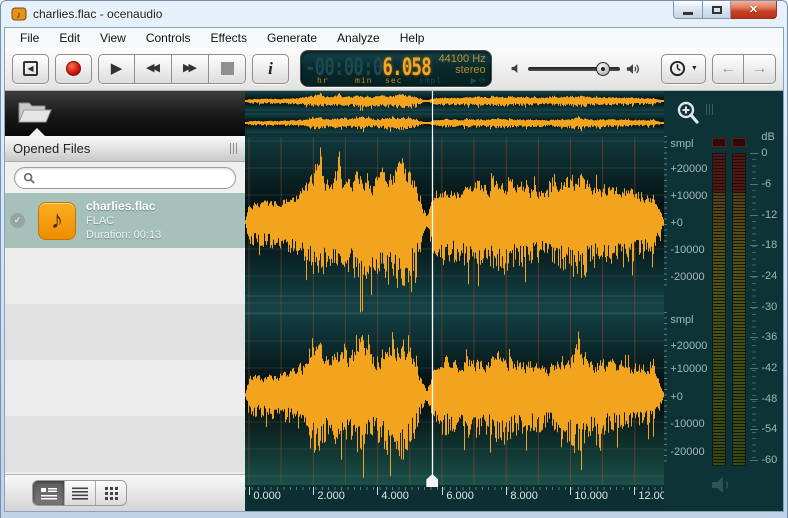 The width and height of the screenshot is (788, 518). What do you see at coordinates (676, 397) in the screenshot?
I see `scale-label: +0` at bounding box center [676, 397].